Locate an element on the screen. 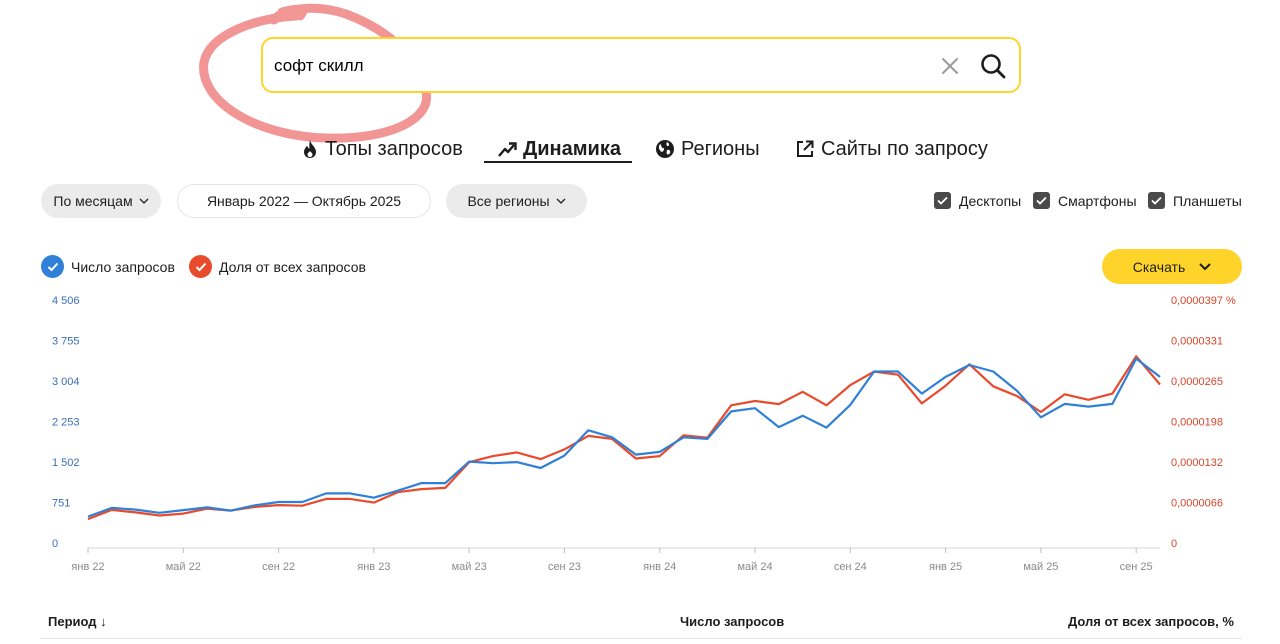 The height and width of the screenshot is (644, 1280). tab-label: Динамика is located at coordinates (572, 148).